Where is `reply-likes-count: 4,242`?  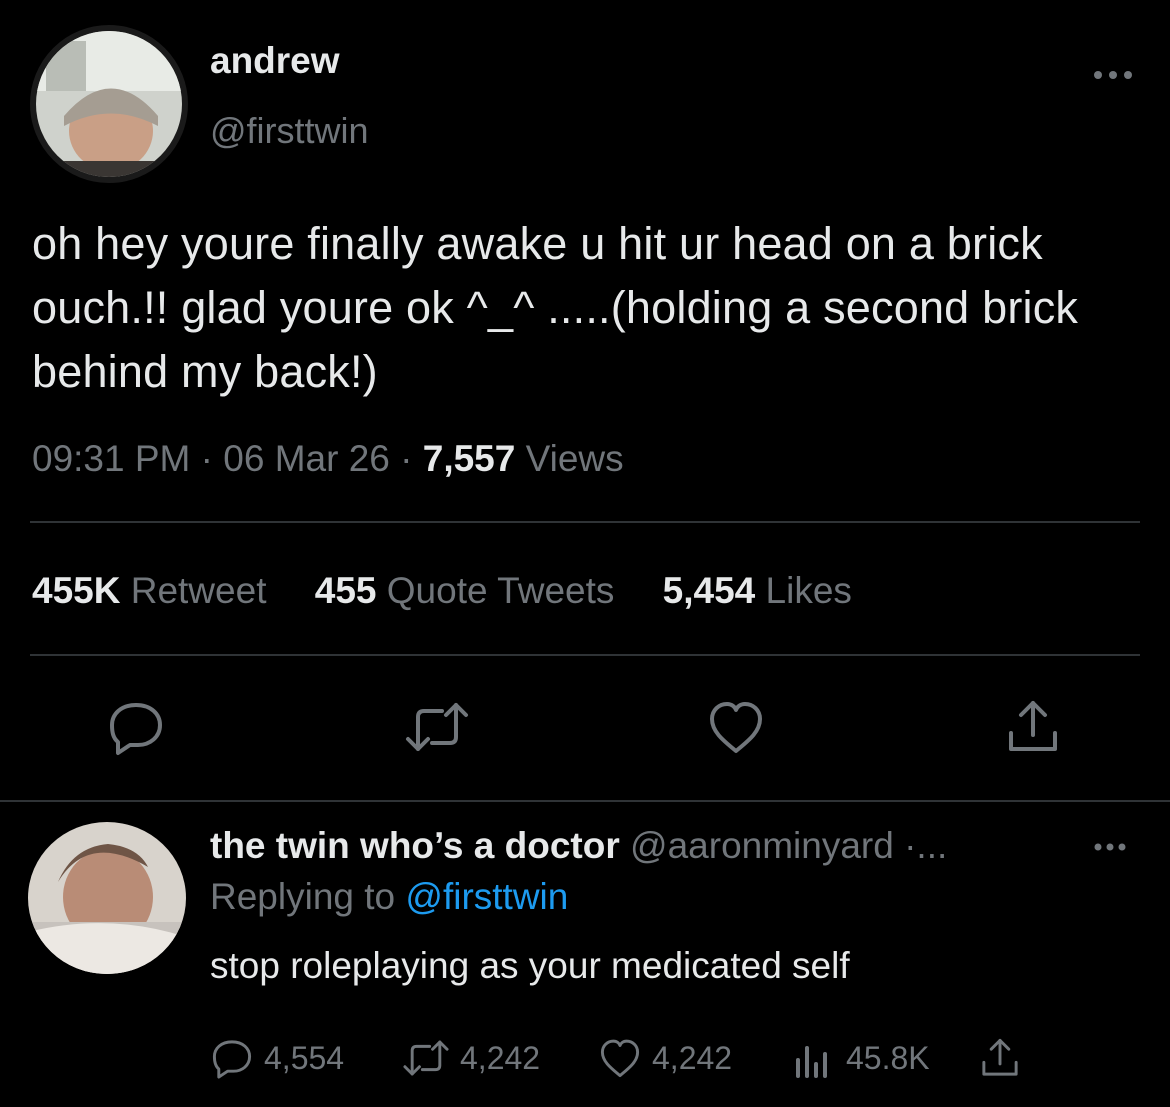
reply-likes-count: 4,242 is located at coordinates (692, 1057).